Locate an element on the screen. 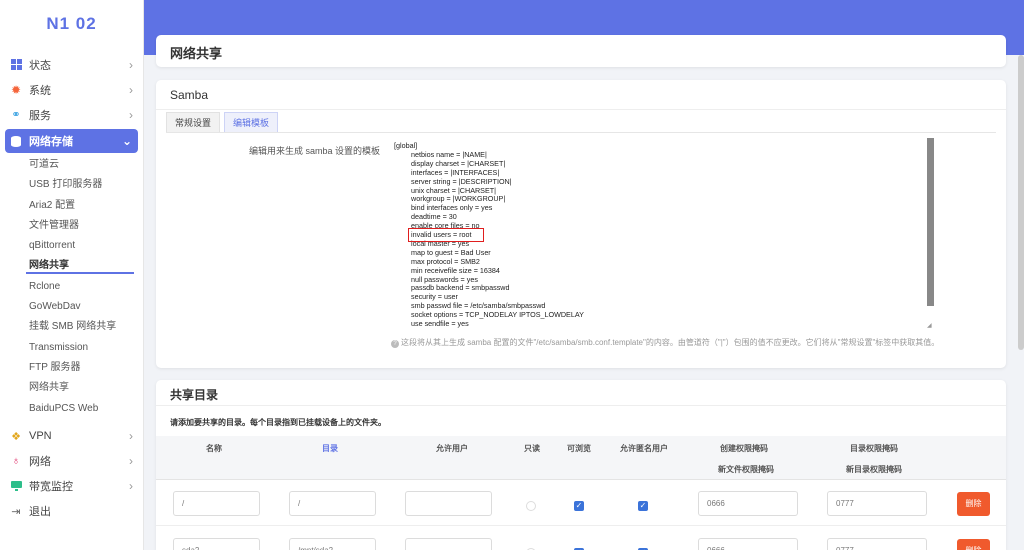 This screenshot has width=1024, height=550. section-title: Samba is located at coordinates (581, 95).